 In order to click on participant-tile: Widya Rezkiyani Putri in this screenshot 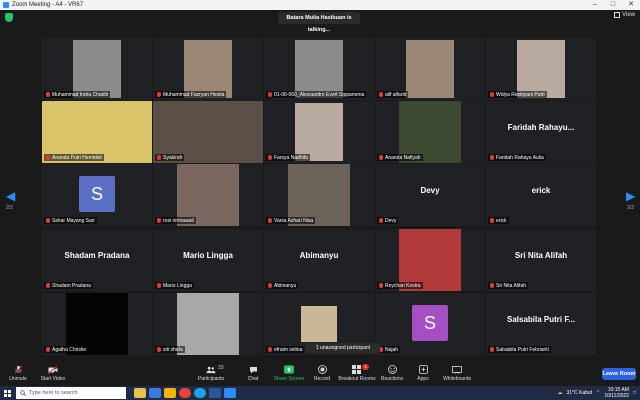, I will do `click(541, 69)`.